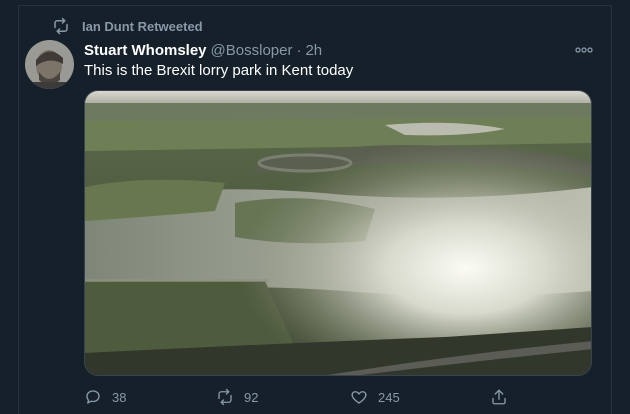 Image resolution: width=630 pixels, height=414 pixels. What do you see at coordinates (375, 397) in the screenshot?
I see `like-button: 245` at bounding box center [375, 397].